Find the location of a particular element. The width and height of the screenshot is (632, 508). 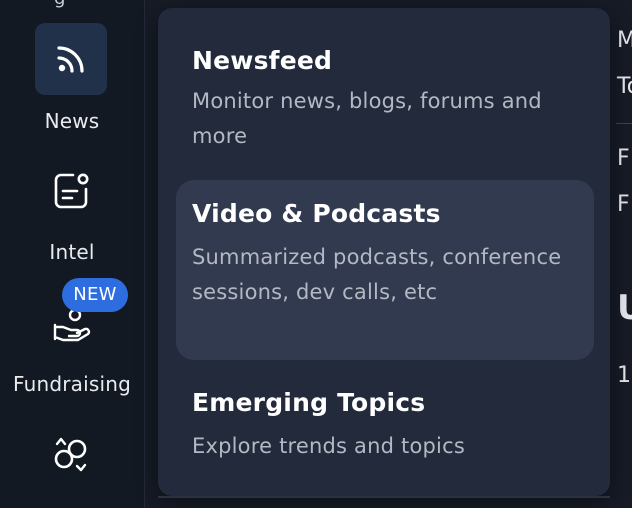

rss-icon is located at coordinates (71, 59).